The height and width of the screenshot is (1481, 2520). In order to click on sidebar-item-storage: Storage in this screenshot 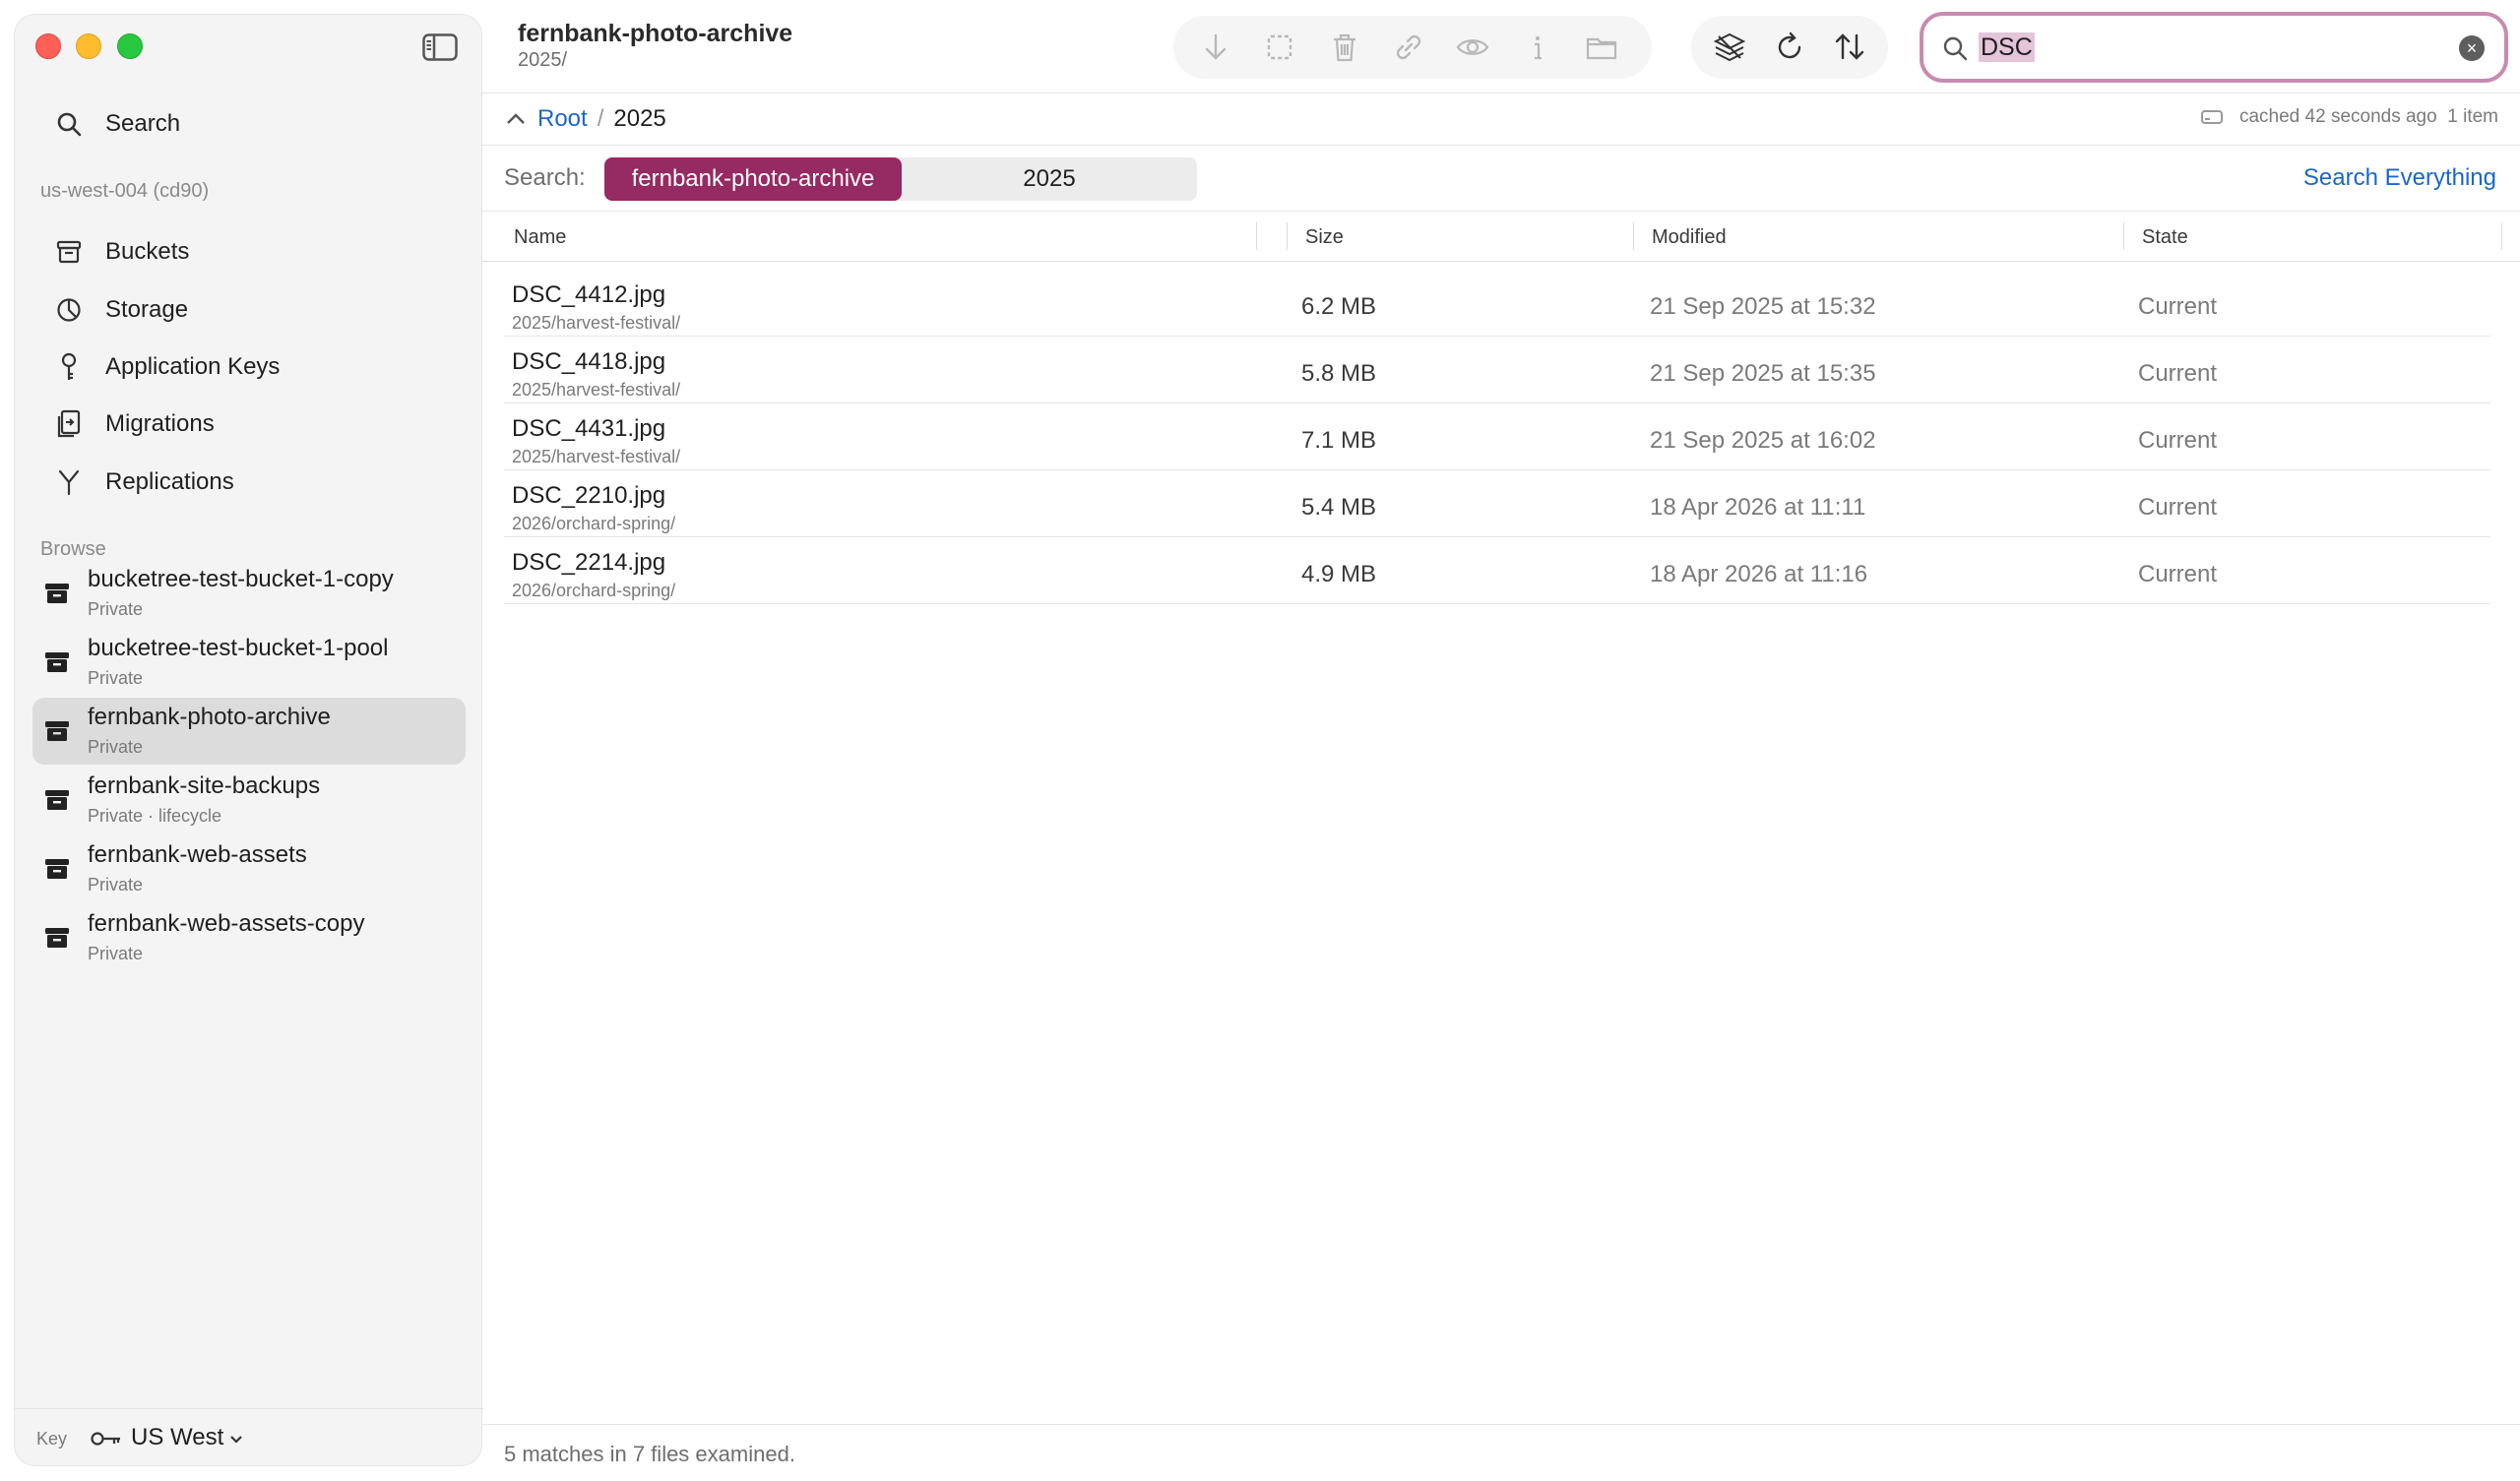, I will do `click(120, 310)`.